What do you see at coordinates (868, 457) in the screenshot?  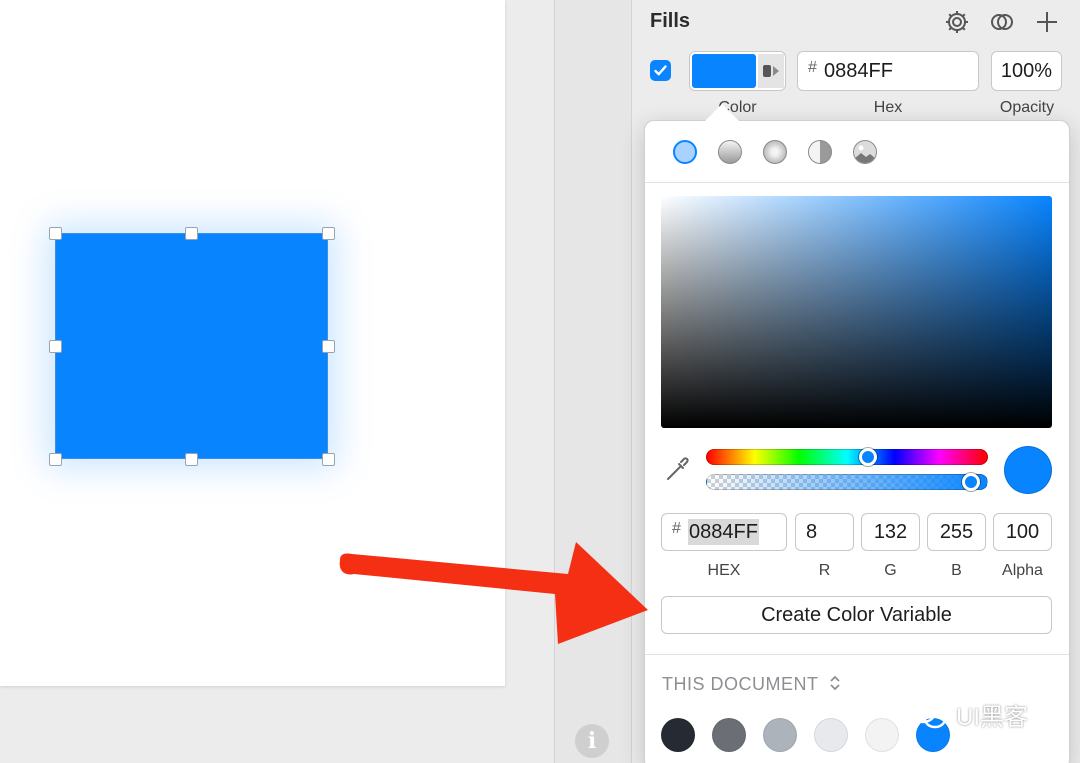 I see `hue-slider-knob` at bounding box center [868, 457].